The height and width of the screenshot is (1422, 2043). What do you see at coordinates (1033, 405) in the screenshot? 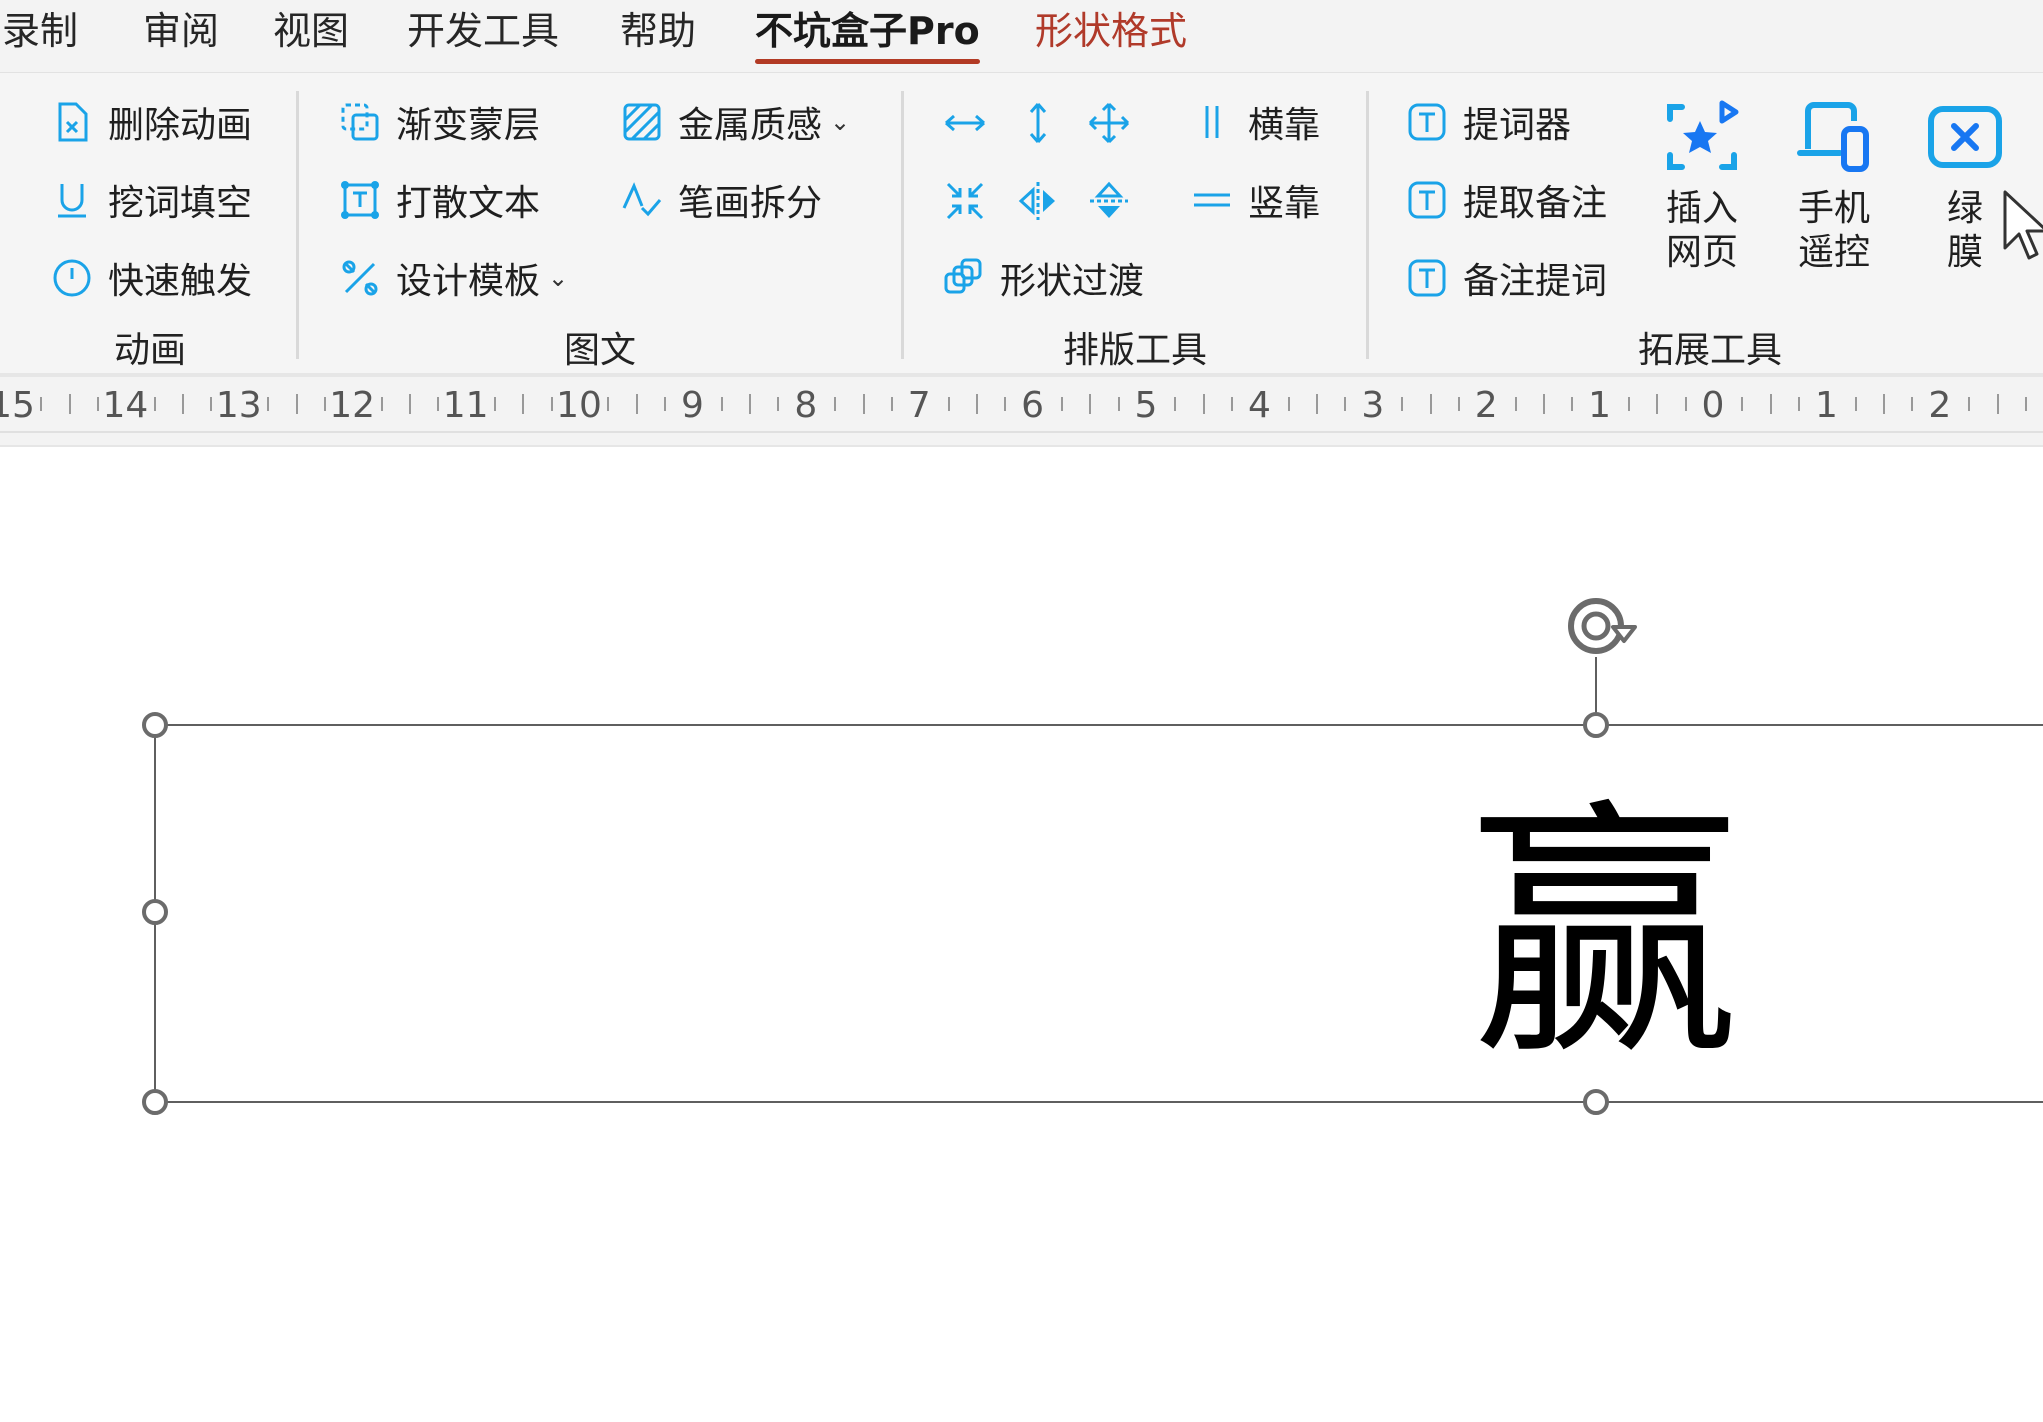
I see `ruler-label: 6` at bounding box center [1033, 405].